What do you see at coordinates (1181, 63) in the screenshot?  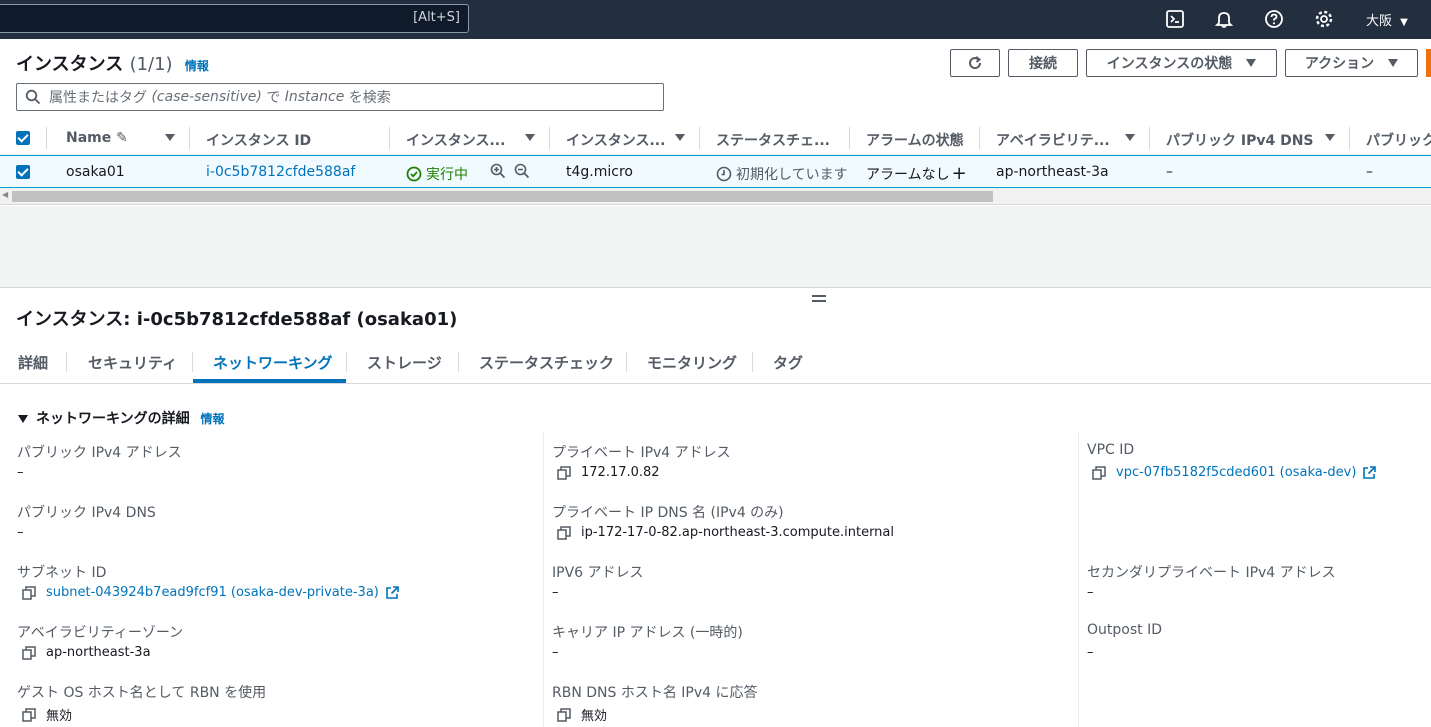 I see `instance-state-button: インスタンスの状態` at bounding box center [1181, 63].